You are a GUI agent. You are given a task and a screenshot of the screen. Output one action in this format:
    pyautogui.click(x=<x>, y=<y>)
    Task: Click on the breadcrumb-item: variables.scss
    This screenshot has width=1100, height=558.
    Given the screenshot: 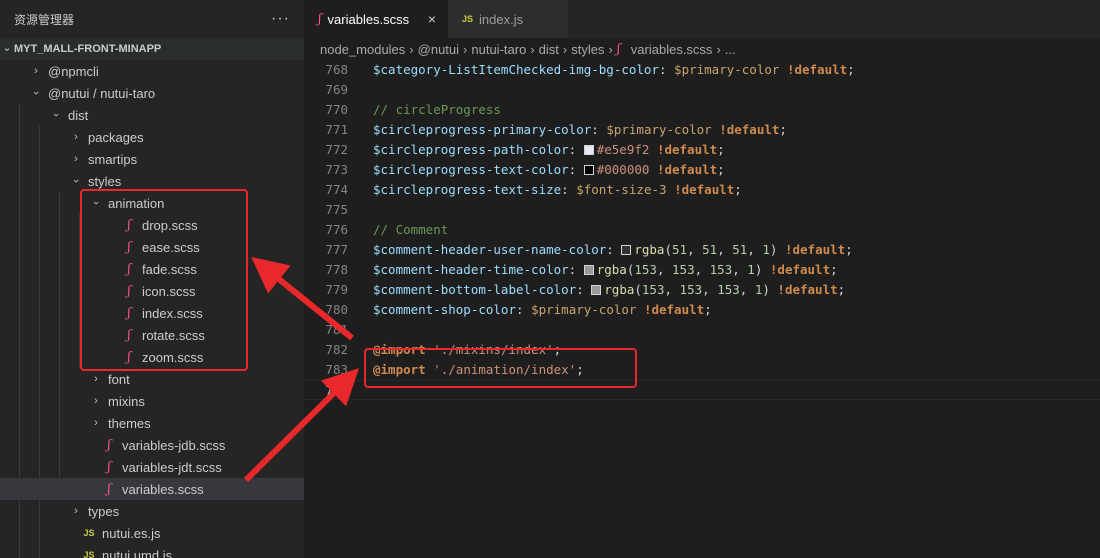 What is the action you would take?
    pyautogui.click(x=672, y=49)
    